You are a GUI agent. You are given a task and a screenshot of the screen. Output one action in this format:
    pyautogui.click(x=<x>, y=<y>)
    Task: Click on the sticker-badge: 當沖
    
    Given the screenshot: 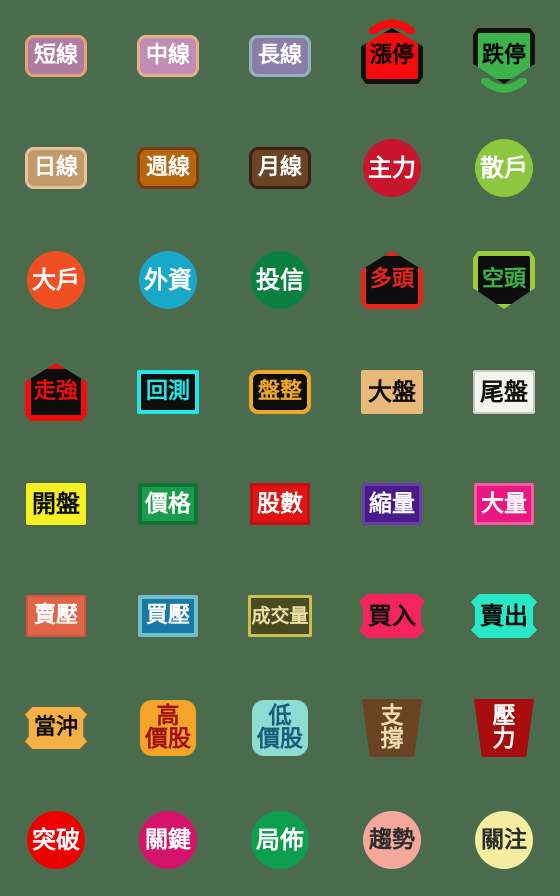 What is the action you would take?
    pyautogui.click(x=56, y=728)
    